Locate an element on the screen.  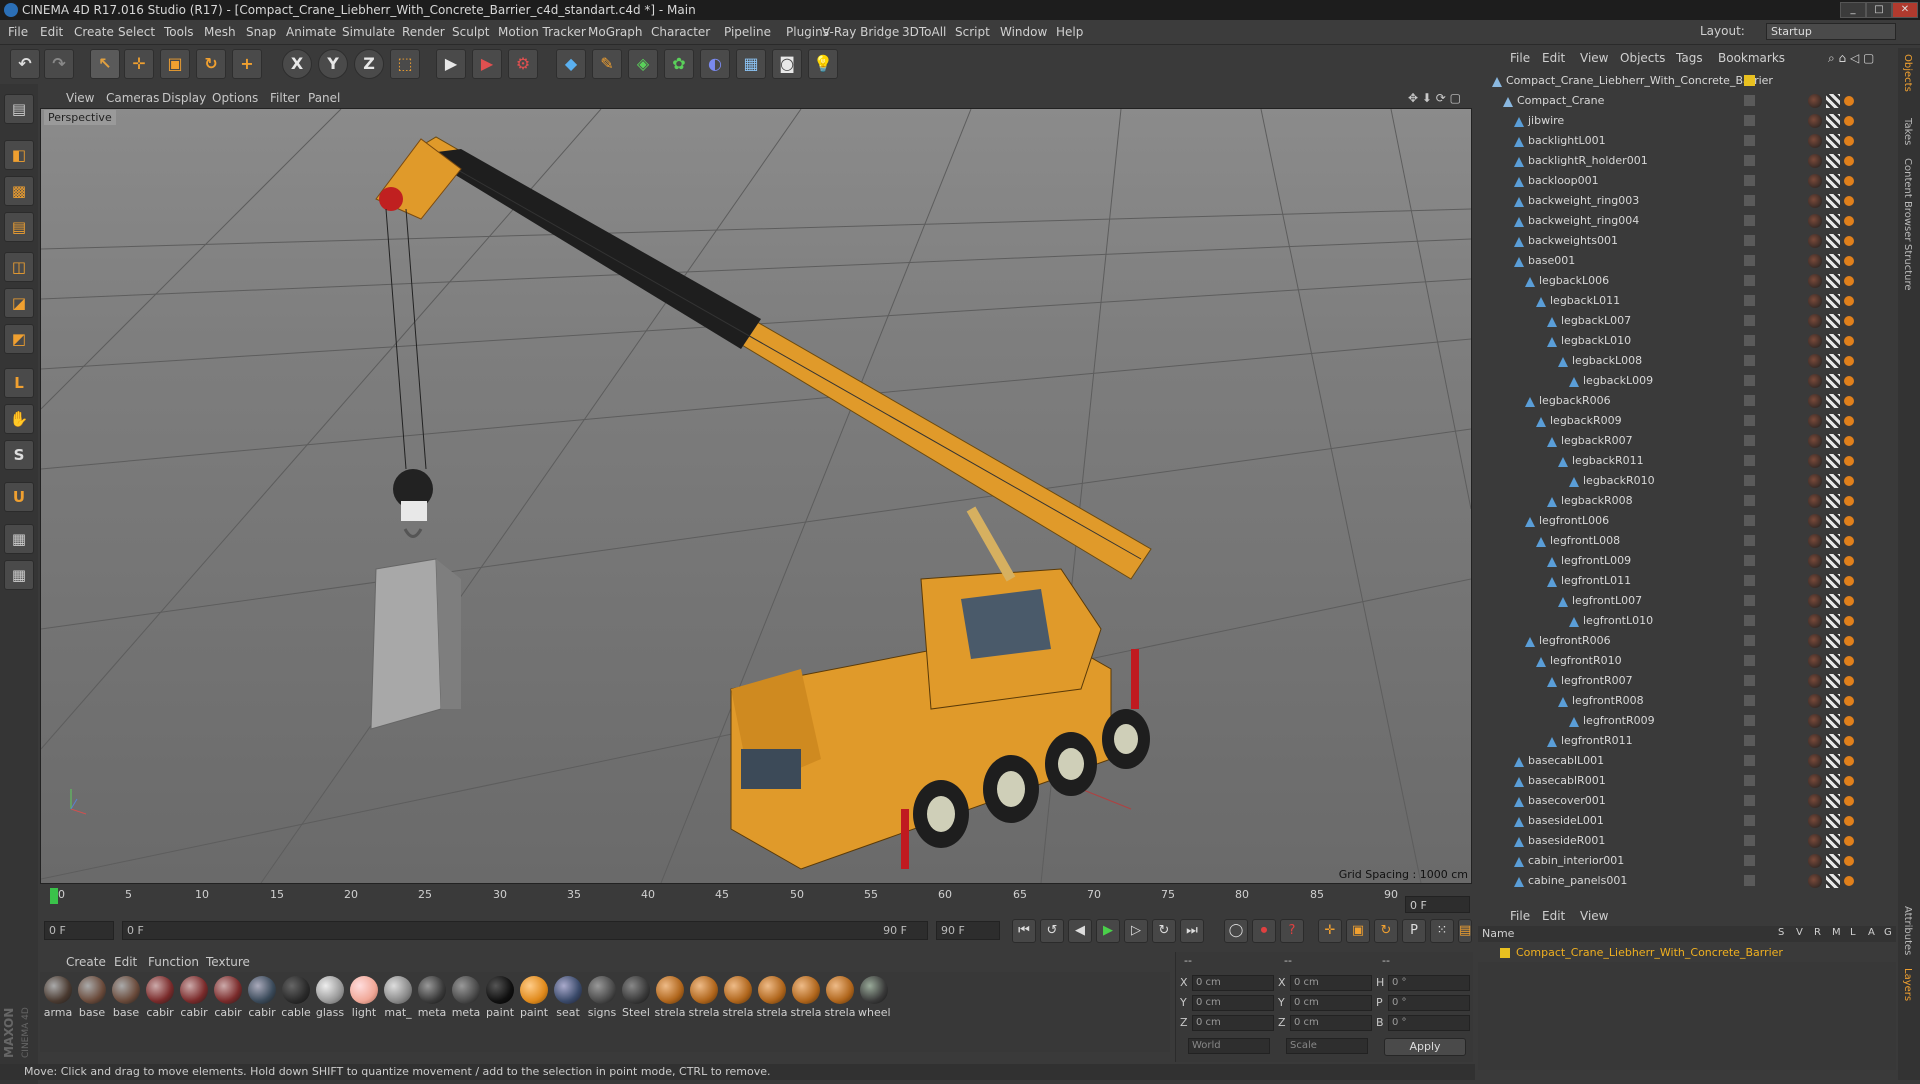
object-name: basecover001 is located at coordinates (1567, 800).